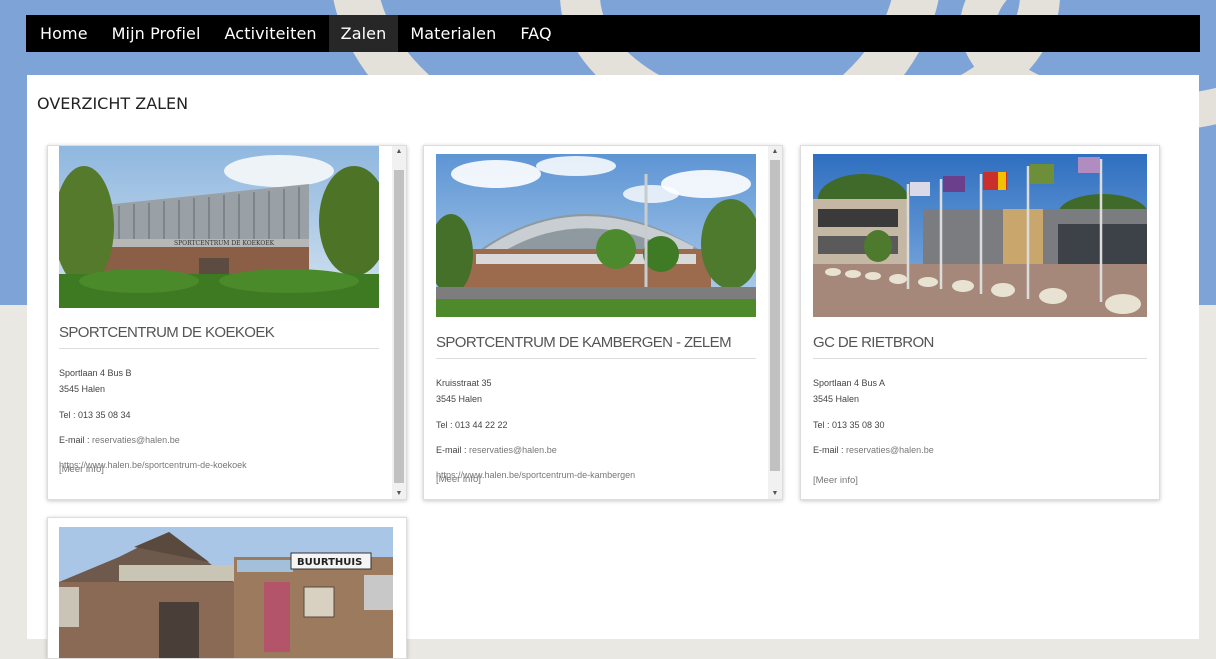  I want to click on nav-item-home: Home, so click(63, 33).